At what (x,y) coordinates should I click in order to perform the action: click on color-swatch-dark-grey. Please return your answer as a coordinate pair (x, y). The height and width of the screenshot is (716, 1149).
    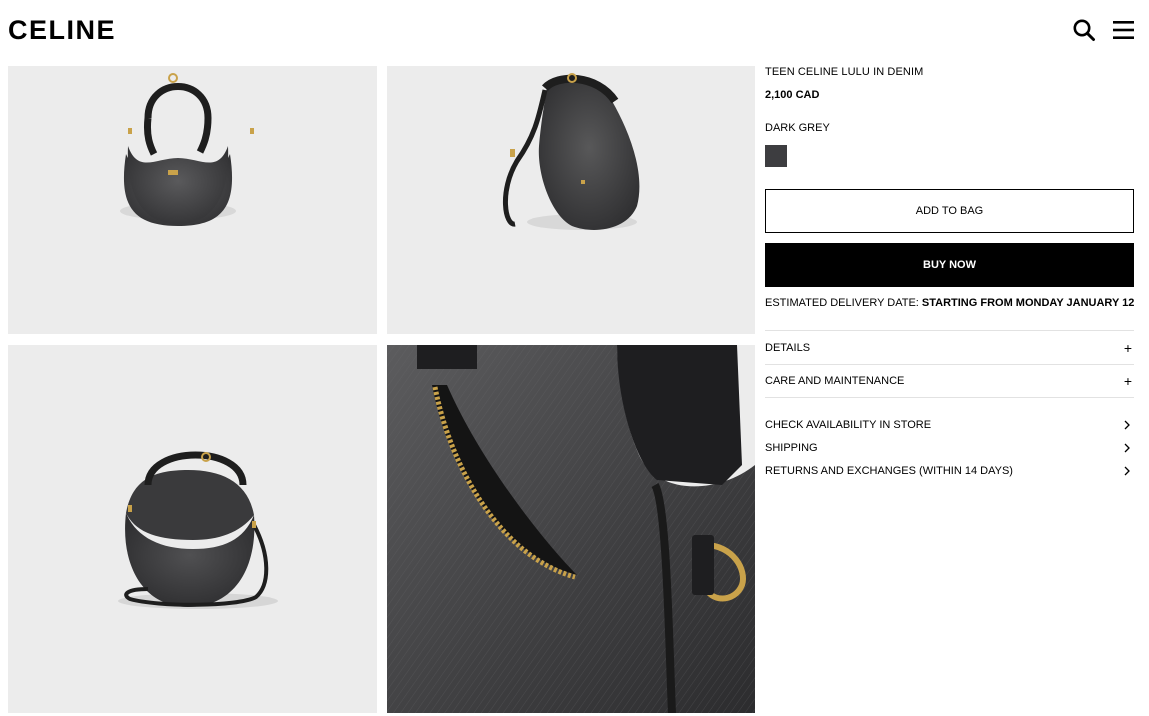
    Looking at the image, I should click on (776, 156).